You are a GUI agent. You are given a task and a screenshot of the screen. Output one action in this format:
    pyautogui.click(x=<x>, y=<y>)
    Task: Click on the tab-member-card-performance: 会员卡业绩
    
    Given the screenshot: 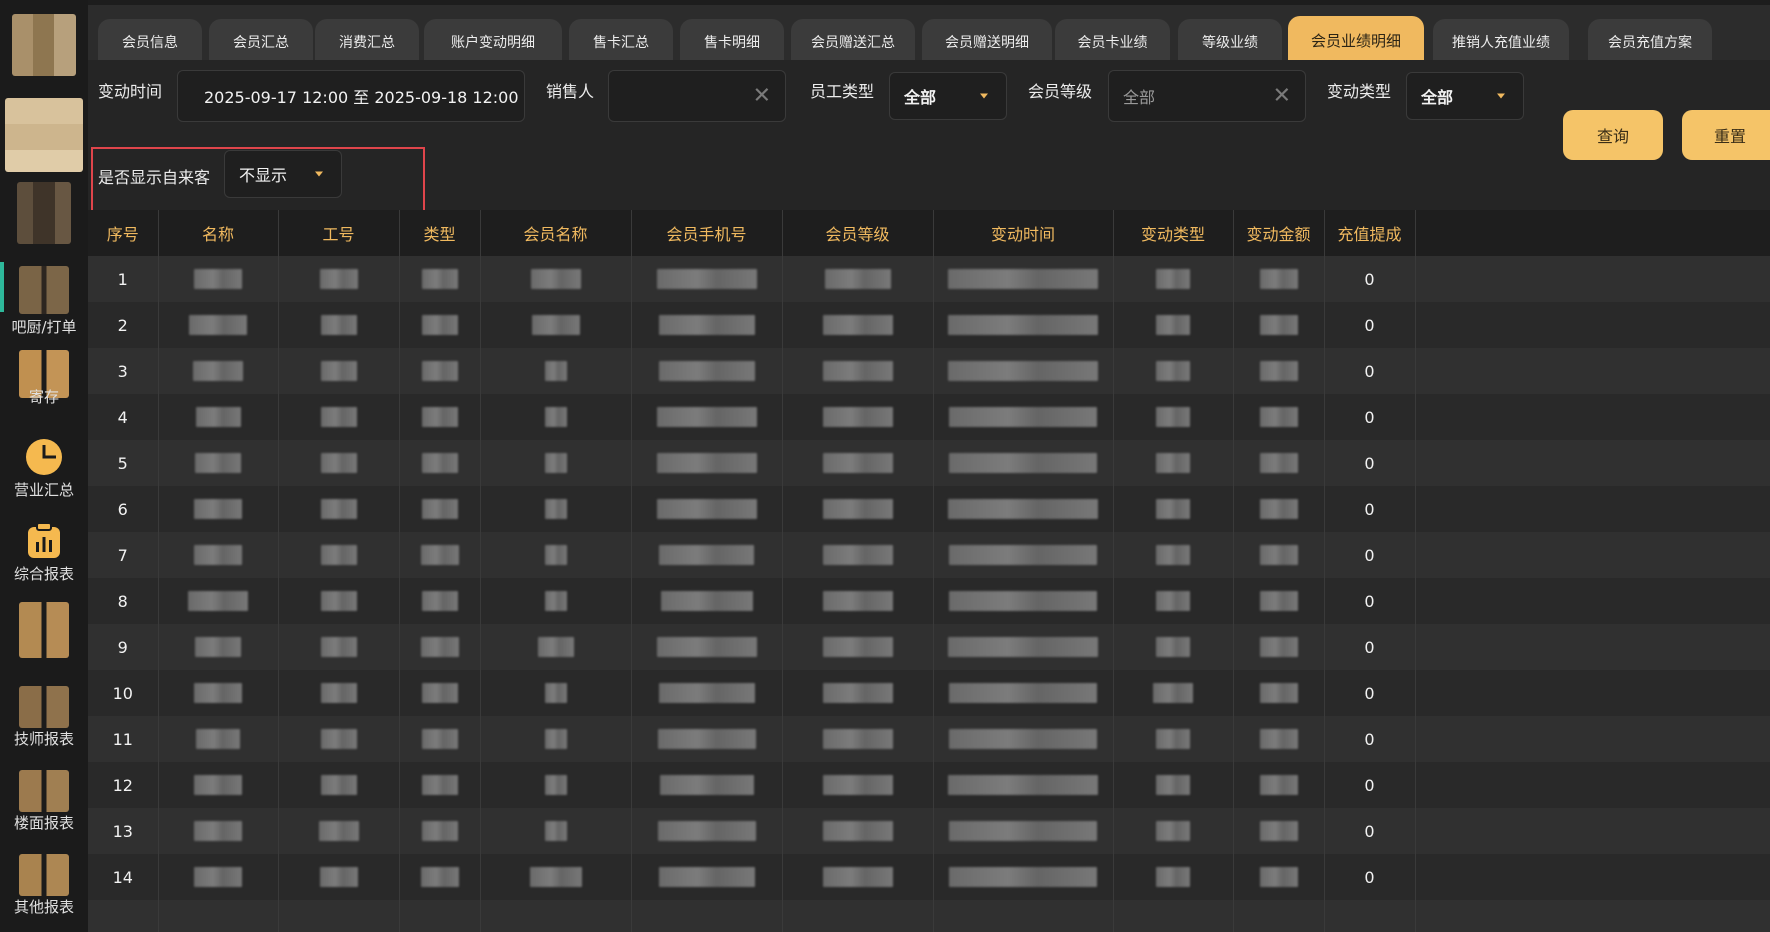 What is the action you would take?
    pyautogui.click(x=1112, y=42)
    